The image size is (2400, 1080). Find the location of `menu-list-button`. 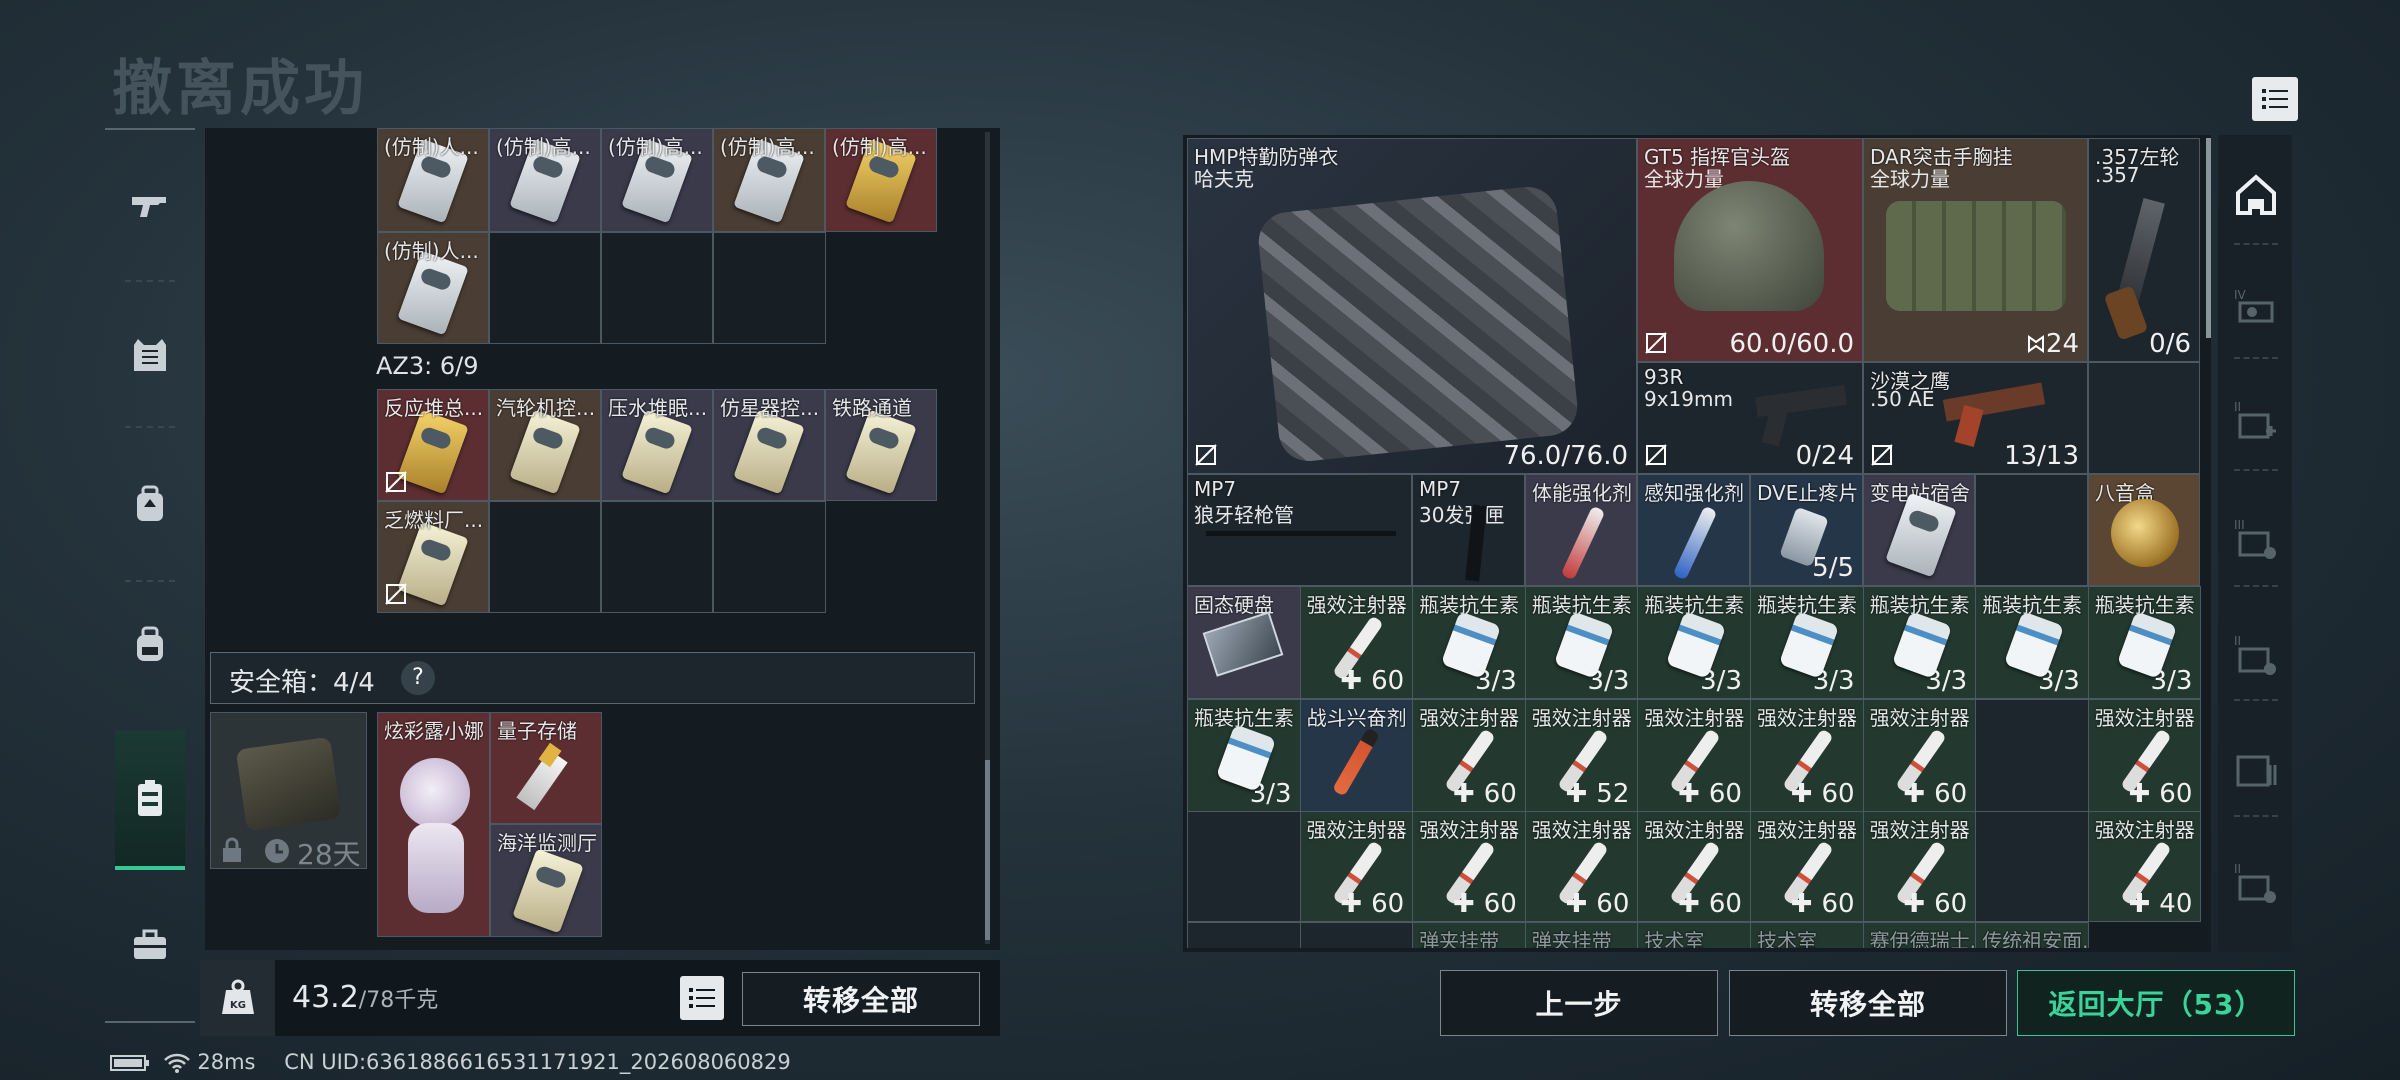

menu-list-button is located at coordinates (2275, 99).